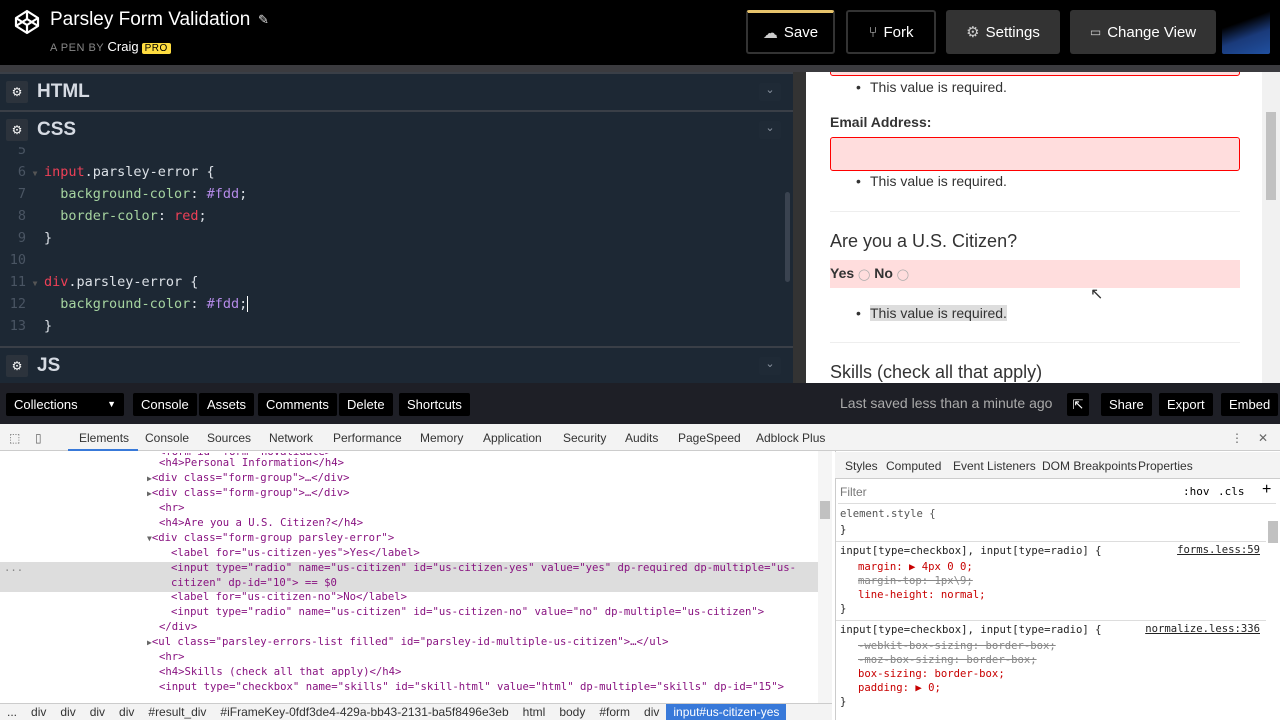 This screenshot has width=1280, height=720. Describe the element at coordinates (709, 438) in the screenshot. I see `tab-pagespeed: PageSpeed` at that location.